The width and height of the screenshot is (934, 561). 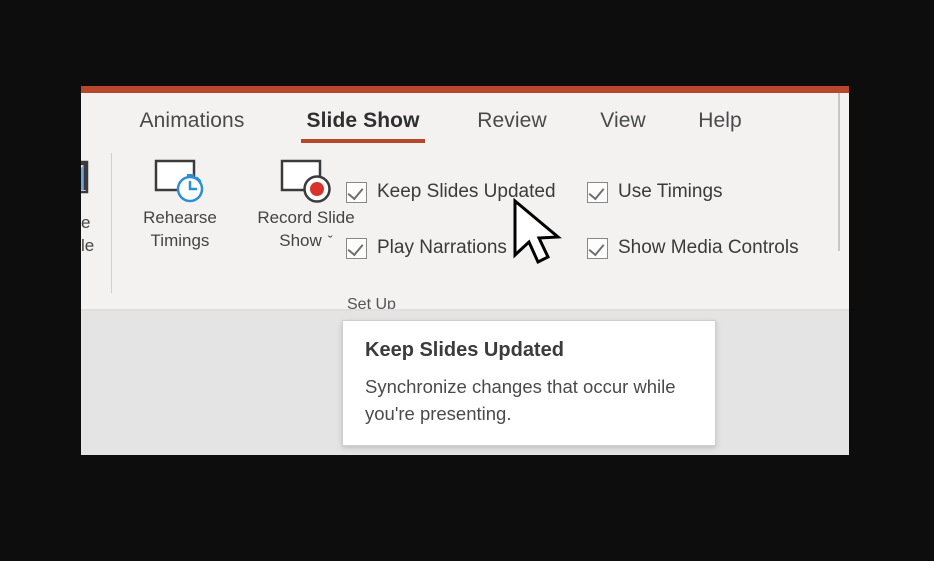 What do you see at coordinates (330, 241) in the screenshot?
I see `chevron-down-icon: ˇ` at bounding box center [330, 241].